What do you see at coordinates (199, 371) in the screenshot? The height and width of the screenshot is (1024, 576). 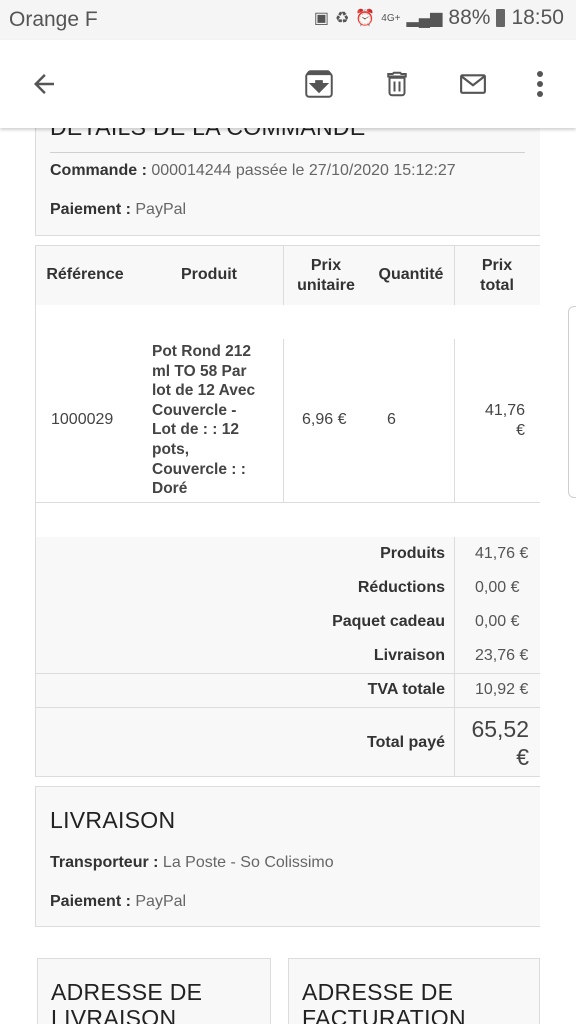 I see `product-line: ml TO 58 Par` at bounding box center [199, 371].